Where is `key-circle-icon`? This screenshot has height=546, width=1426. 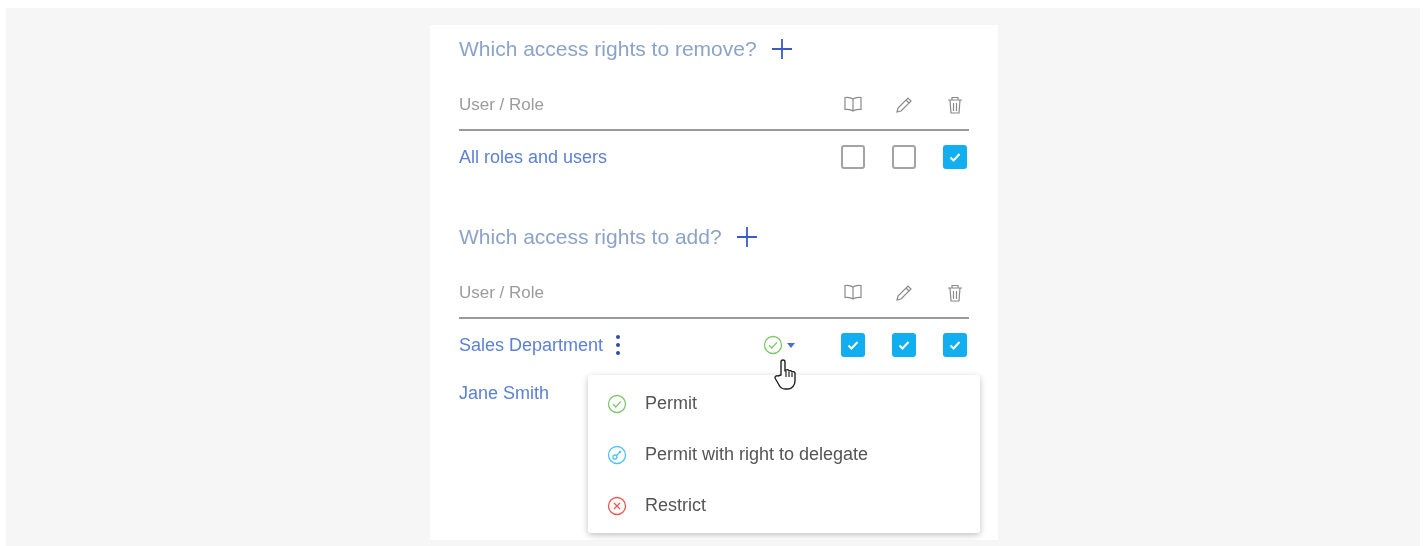 key-circle-icon is located at coordinates (617, 454).